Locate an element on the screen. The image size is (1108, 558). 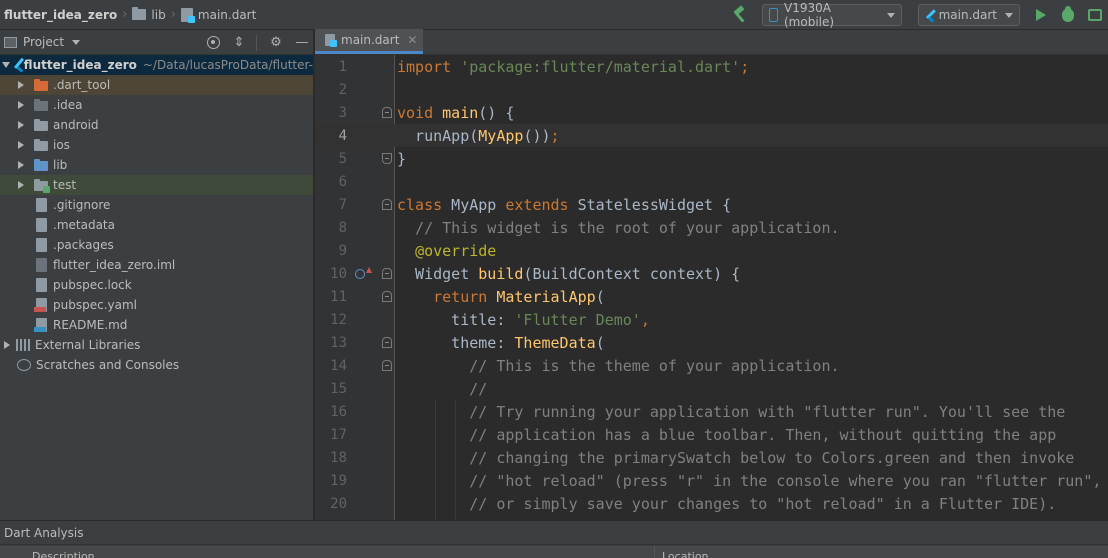
breadcrumb-folder: lib › is located at coordinates (156, 14).